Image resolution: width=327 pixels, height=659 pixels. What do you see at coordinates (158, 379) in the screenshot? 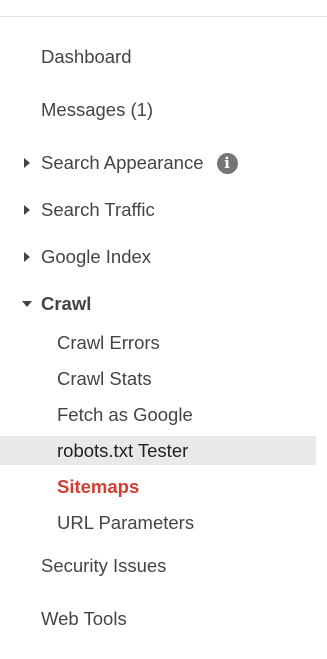
I see `nav-subitem-crawl-stats: Crawl Stats` at bounding box center [158, 379].